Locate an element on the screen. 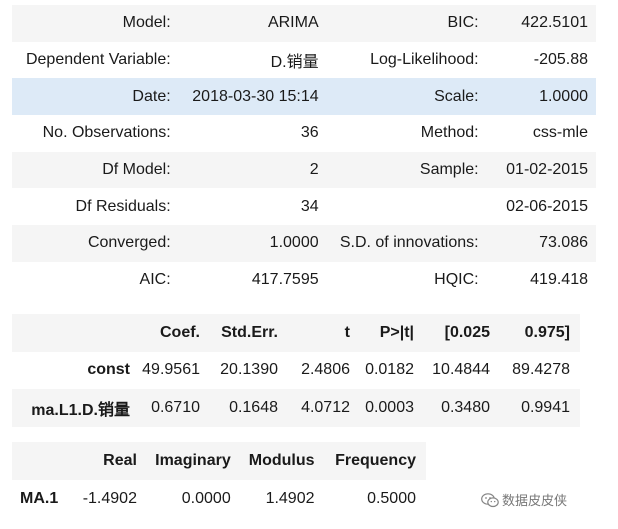  summary-label: Df Residuals: is located at coordinates (123, 206).